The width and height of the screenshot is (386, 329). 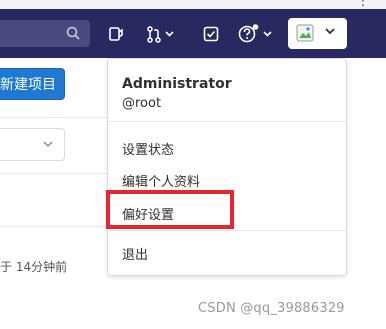 I want to click on browser-top-strip: ⋮, so click(x=193, y=4).